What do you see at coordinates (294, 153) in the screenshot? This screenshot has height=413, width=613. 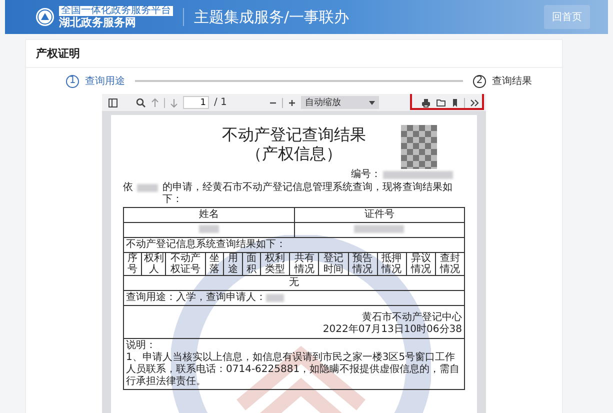 I see `document-subtitle: （产权信息）` at bounding box center [294, 153].